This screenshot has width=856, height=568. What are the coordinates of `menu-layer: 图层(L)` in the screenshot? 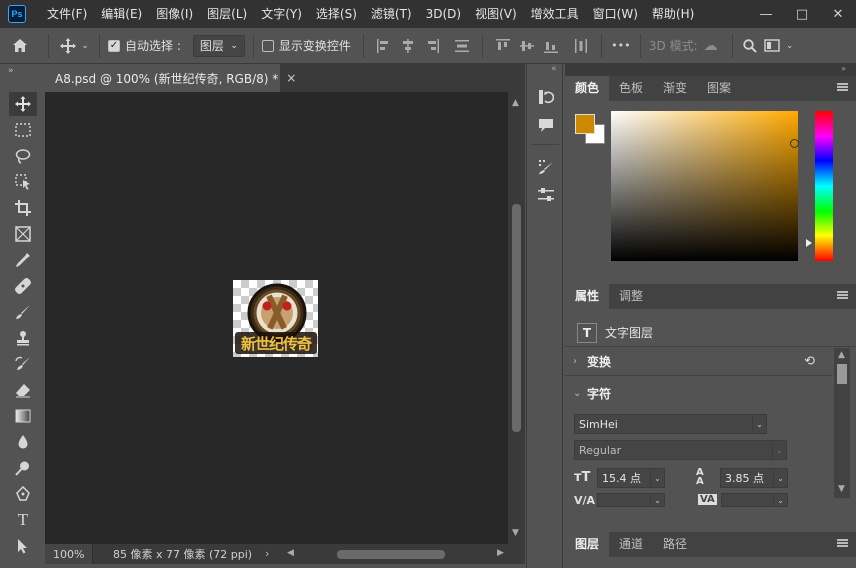 It's located at (227, 14).